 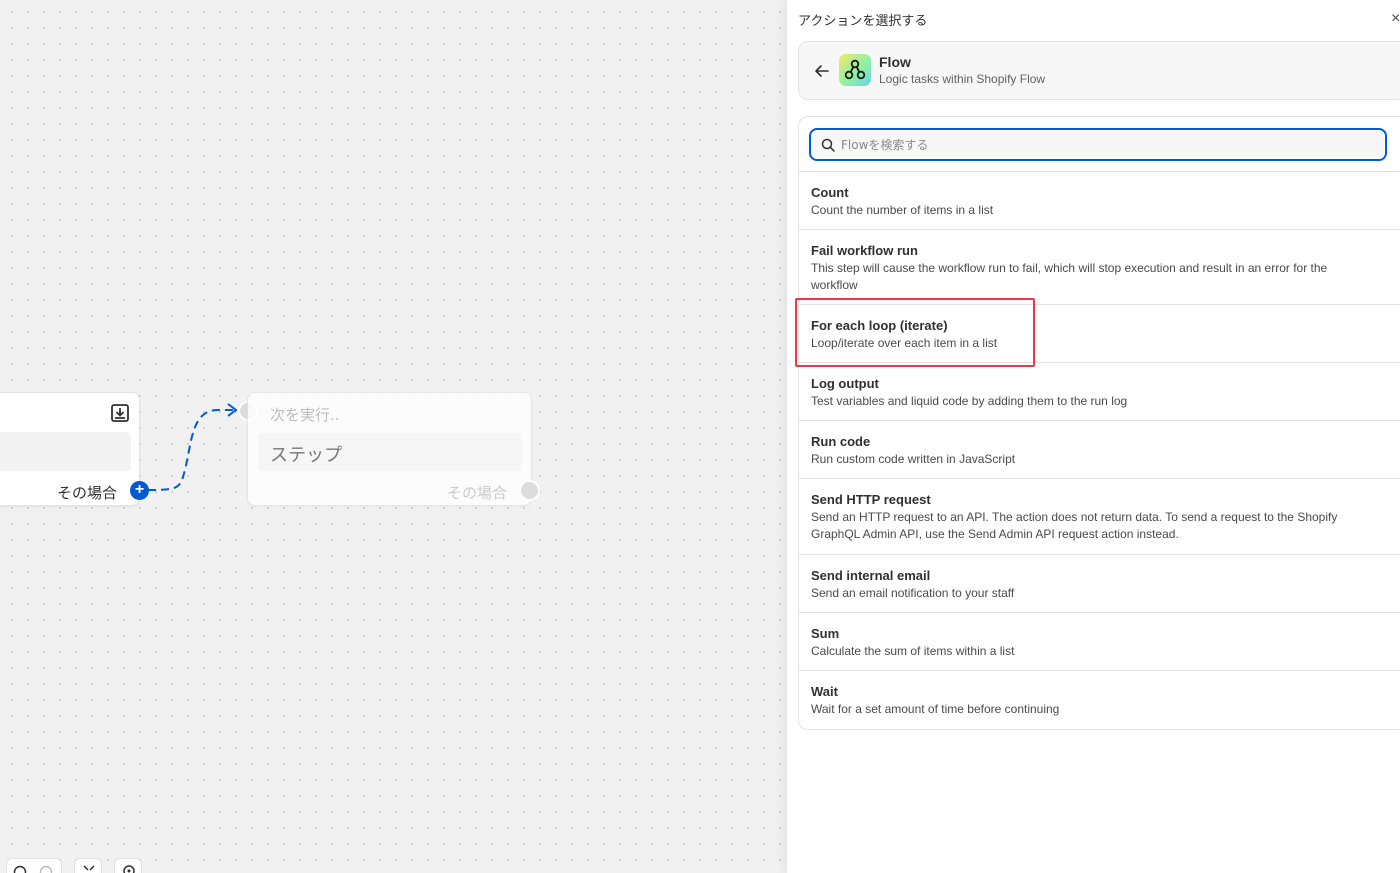 I want to click on action-description: Loop/iterate over each item in a list, so click(x=904, y=343).